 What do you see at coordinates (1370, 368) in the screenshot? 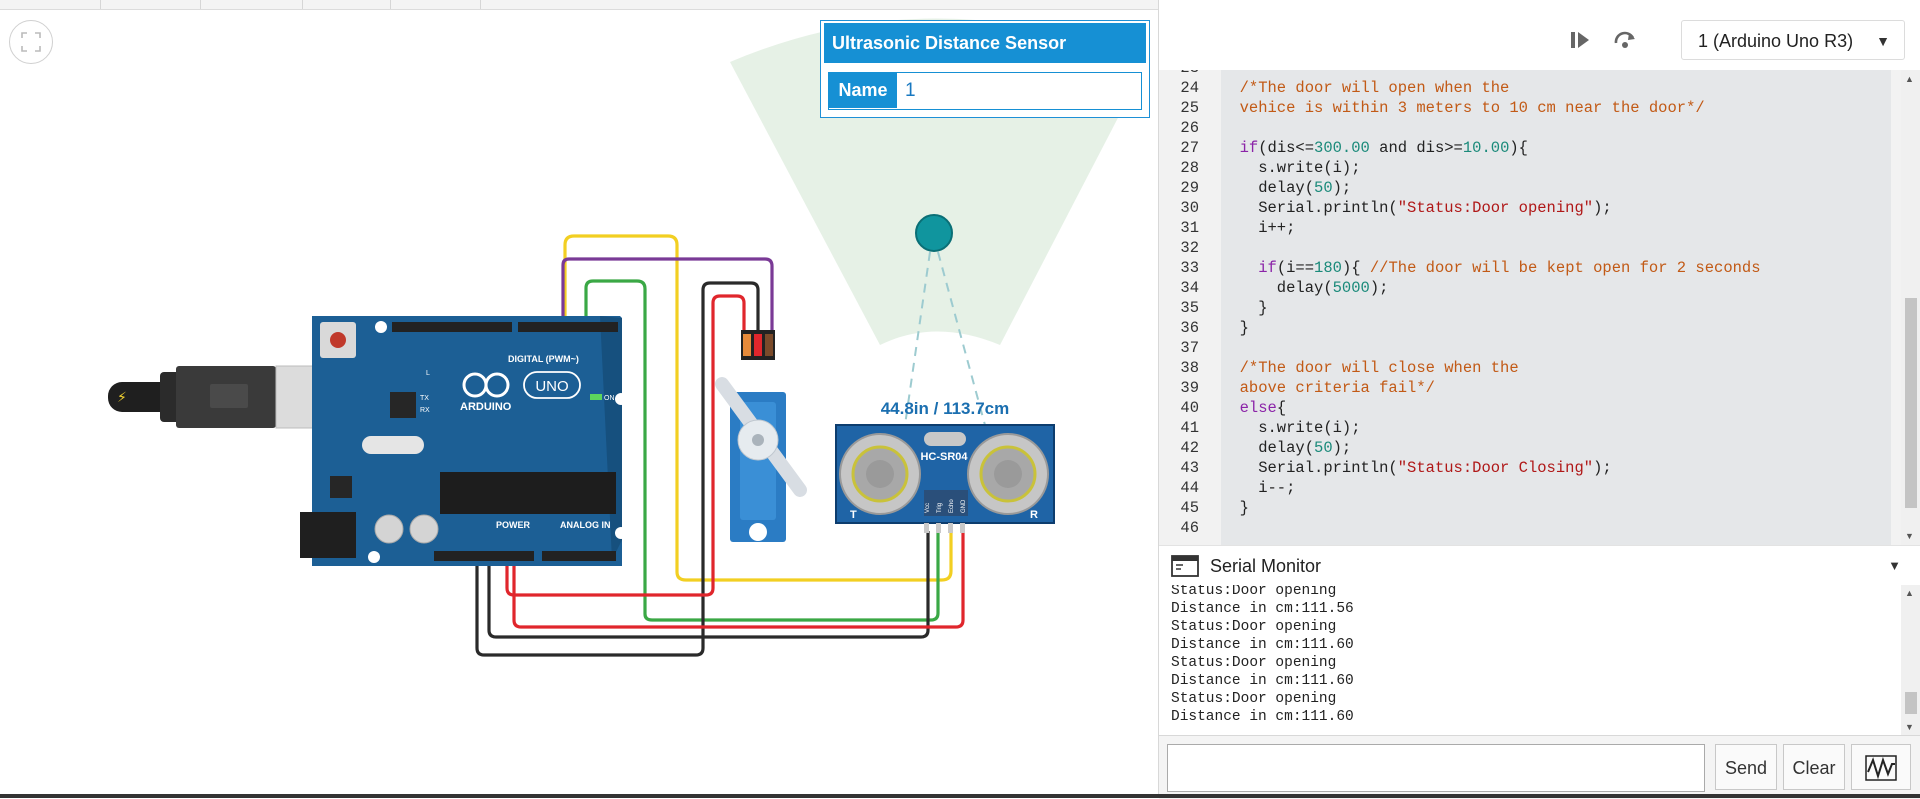
I see `code-line: /*The door will close when the` at bounding box center [1370, 368].